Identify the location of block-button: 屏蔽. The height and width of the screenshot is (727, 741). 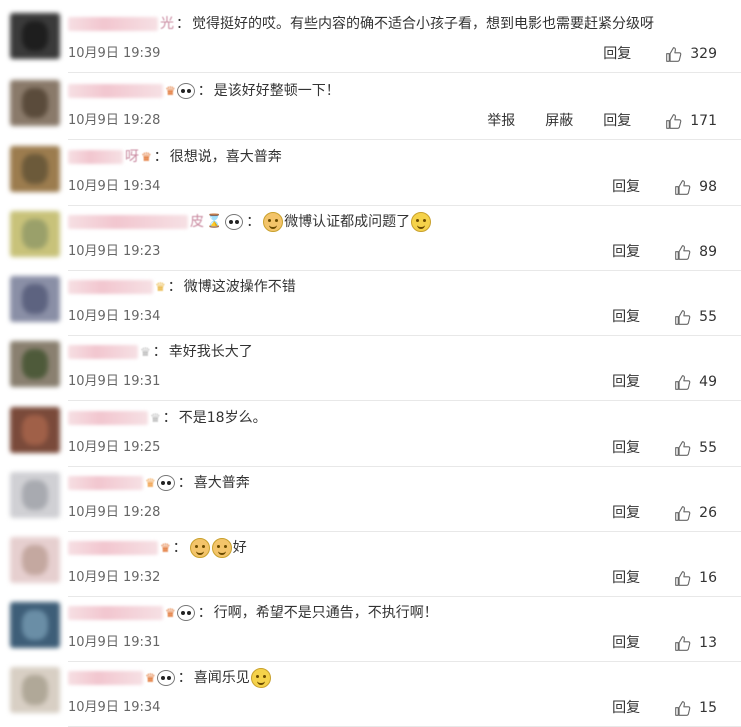
(559, 121).